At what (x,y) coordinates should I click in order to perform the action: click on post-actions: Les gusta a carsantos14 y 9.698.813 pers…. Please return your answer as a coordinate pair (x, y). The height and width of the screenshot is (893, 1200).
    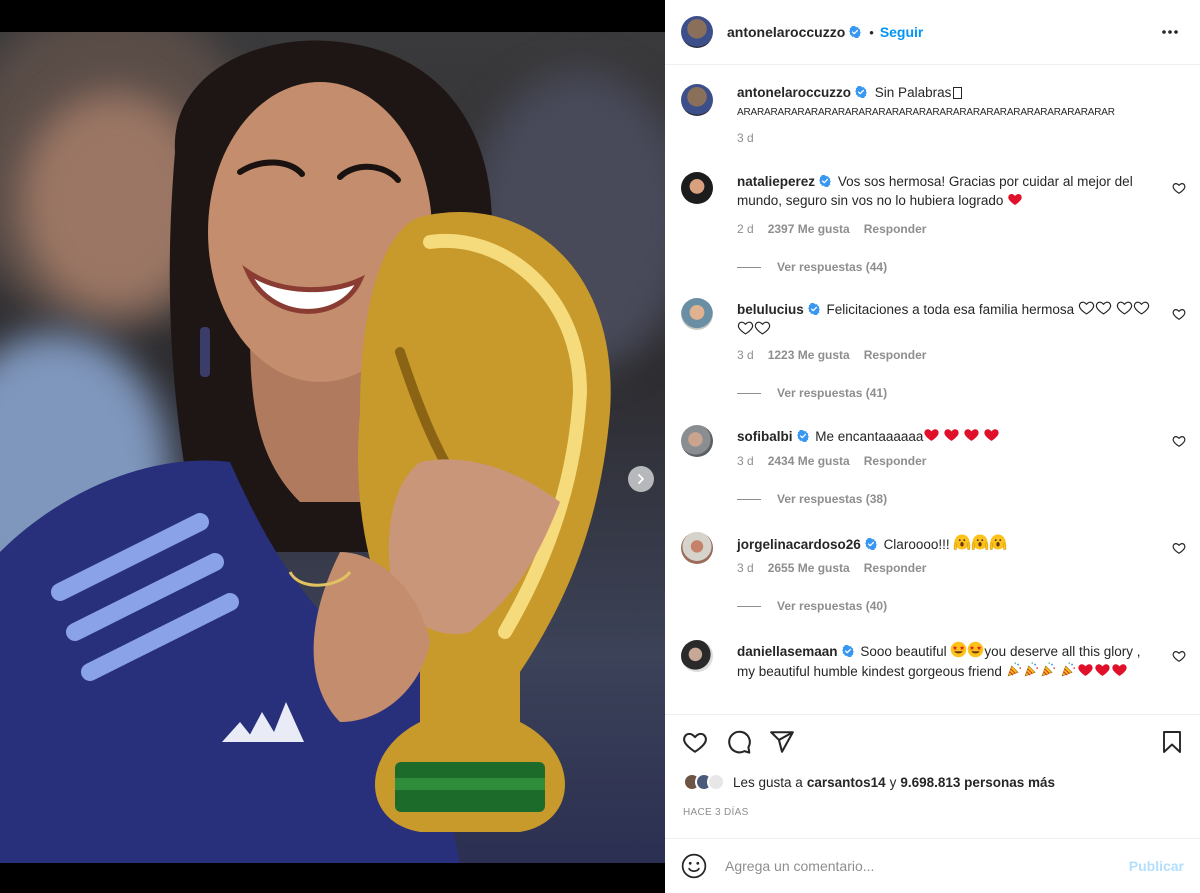
    Looking at the image, I should click on (932, 774).